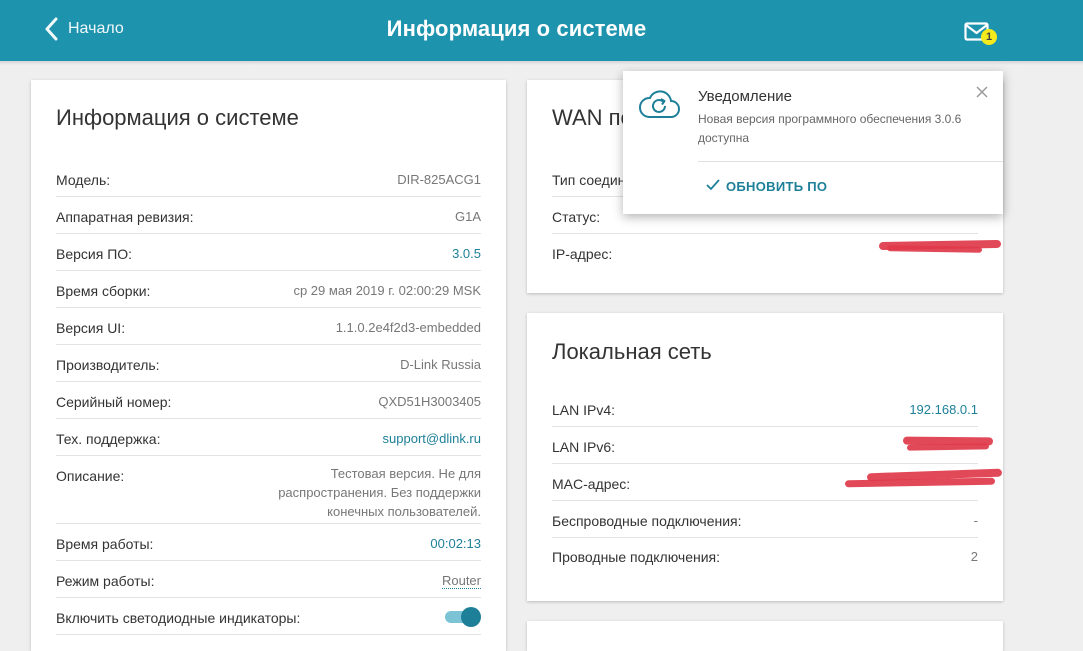  Describe the element at coordinates (83, 180) in the screenshot. I see `row-label: Модель:` at that location.